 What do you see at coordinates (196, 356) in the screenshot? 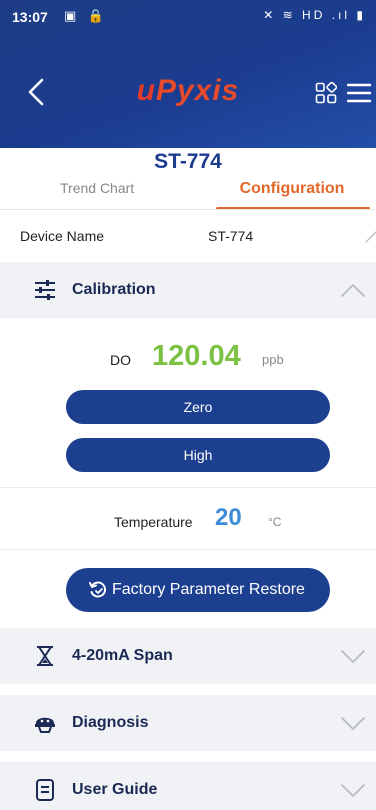
I see `do-value: 120.04` at bounding box center [196, 356].